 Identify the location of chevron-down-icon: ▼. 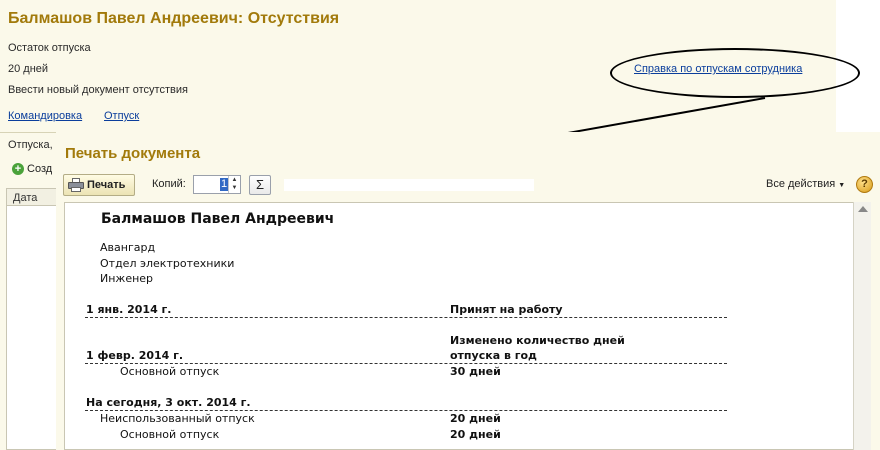
(842, 185).